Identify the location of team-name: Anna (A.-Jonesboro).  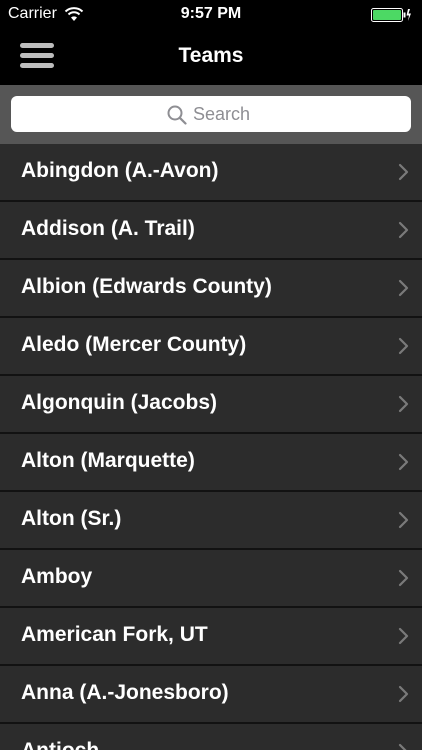
(125, 692).